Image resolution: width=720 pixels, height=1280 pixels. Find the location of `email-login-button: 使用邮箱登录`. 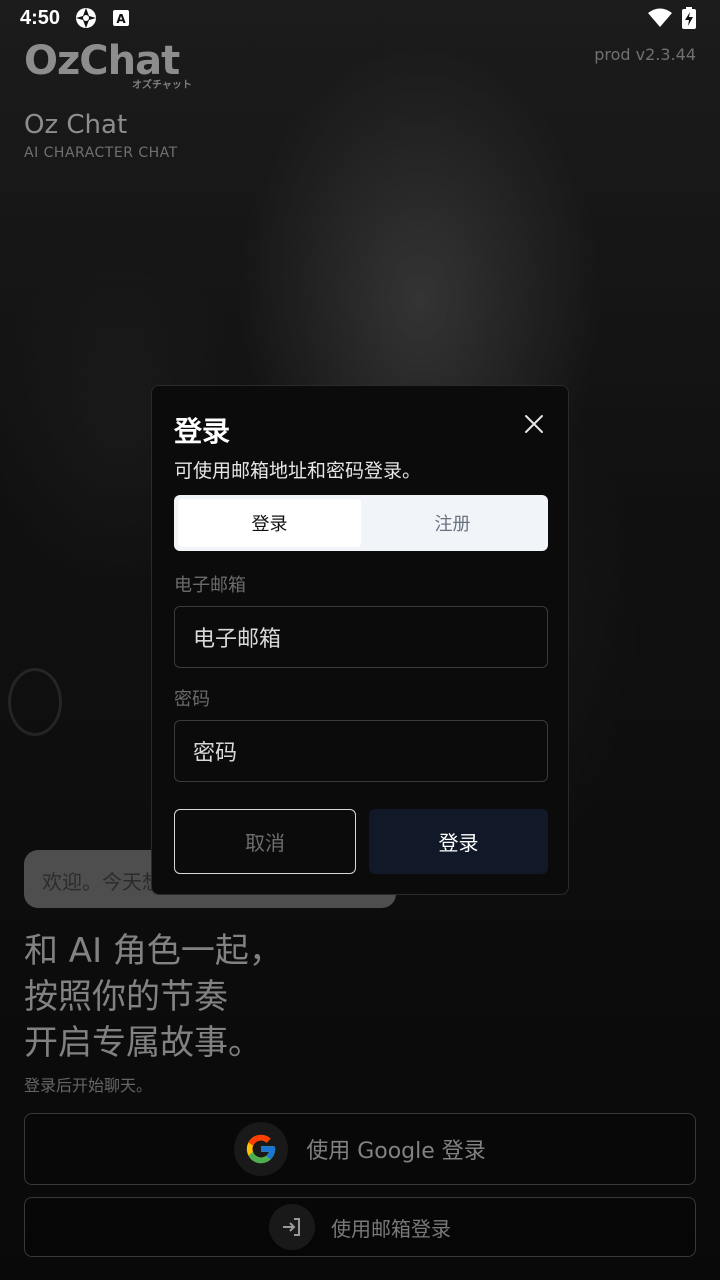

email-login-button: 使用邮箱登录 is located at coordinates (360, 1227).